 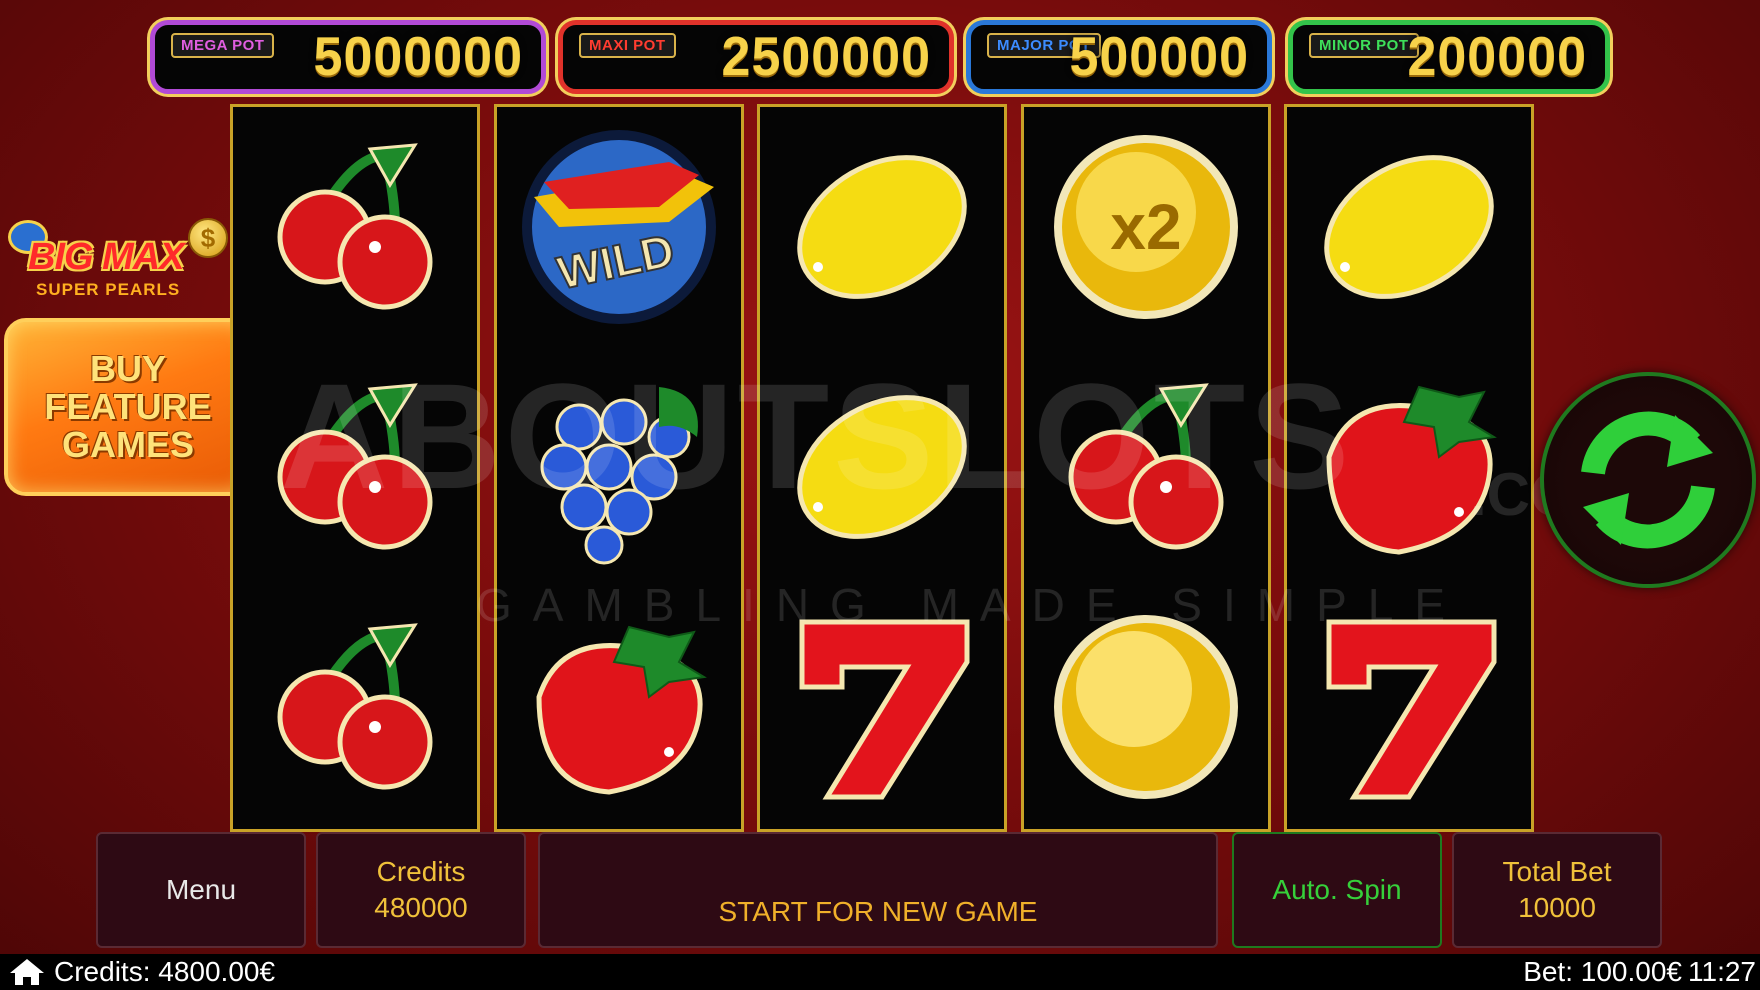 What do you see at coordinates (223, 45) in the screenshot?
I see `jackpot-label: MEGA POT` at bounding box center [223, 45].